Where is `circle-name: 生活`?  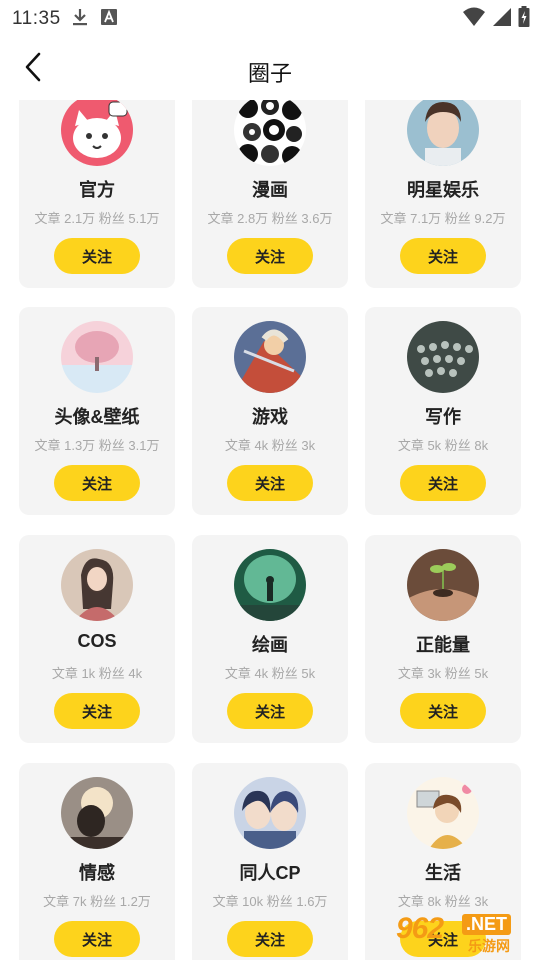 circle-name: 生活 is located at coordinates (443, 873).